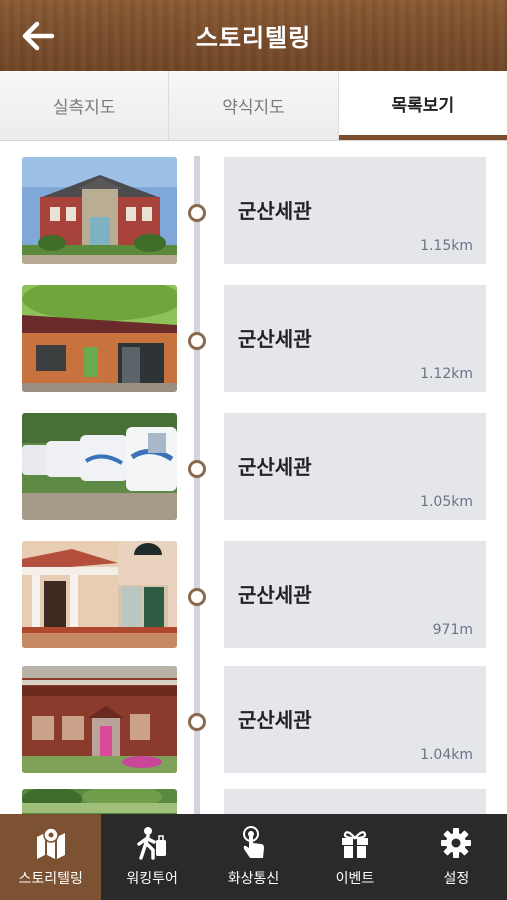 The width and height of the screenshot is (507, 900). Describe the element at coordinates (152, 843) in the screenshot. I see `walking-tour-icon` at that location.